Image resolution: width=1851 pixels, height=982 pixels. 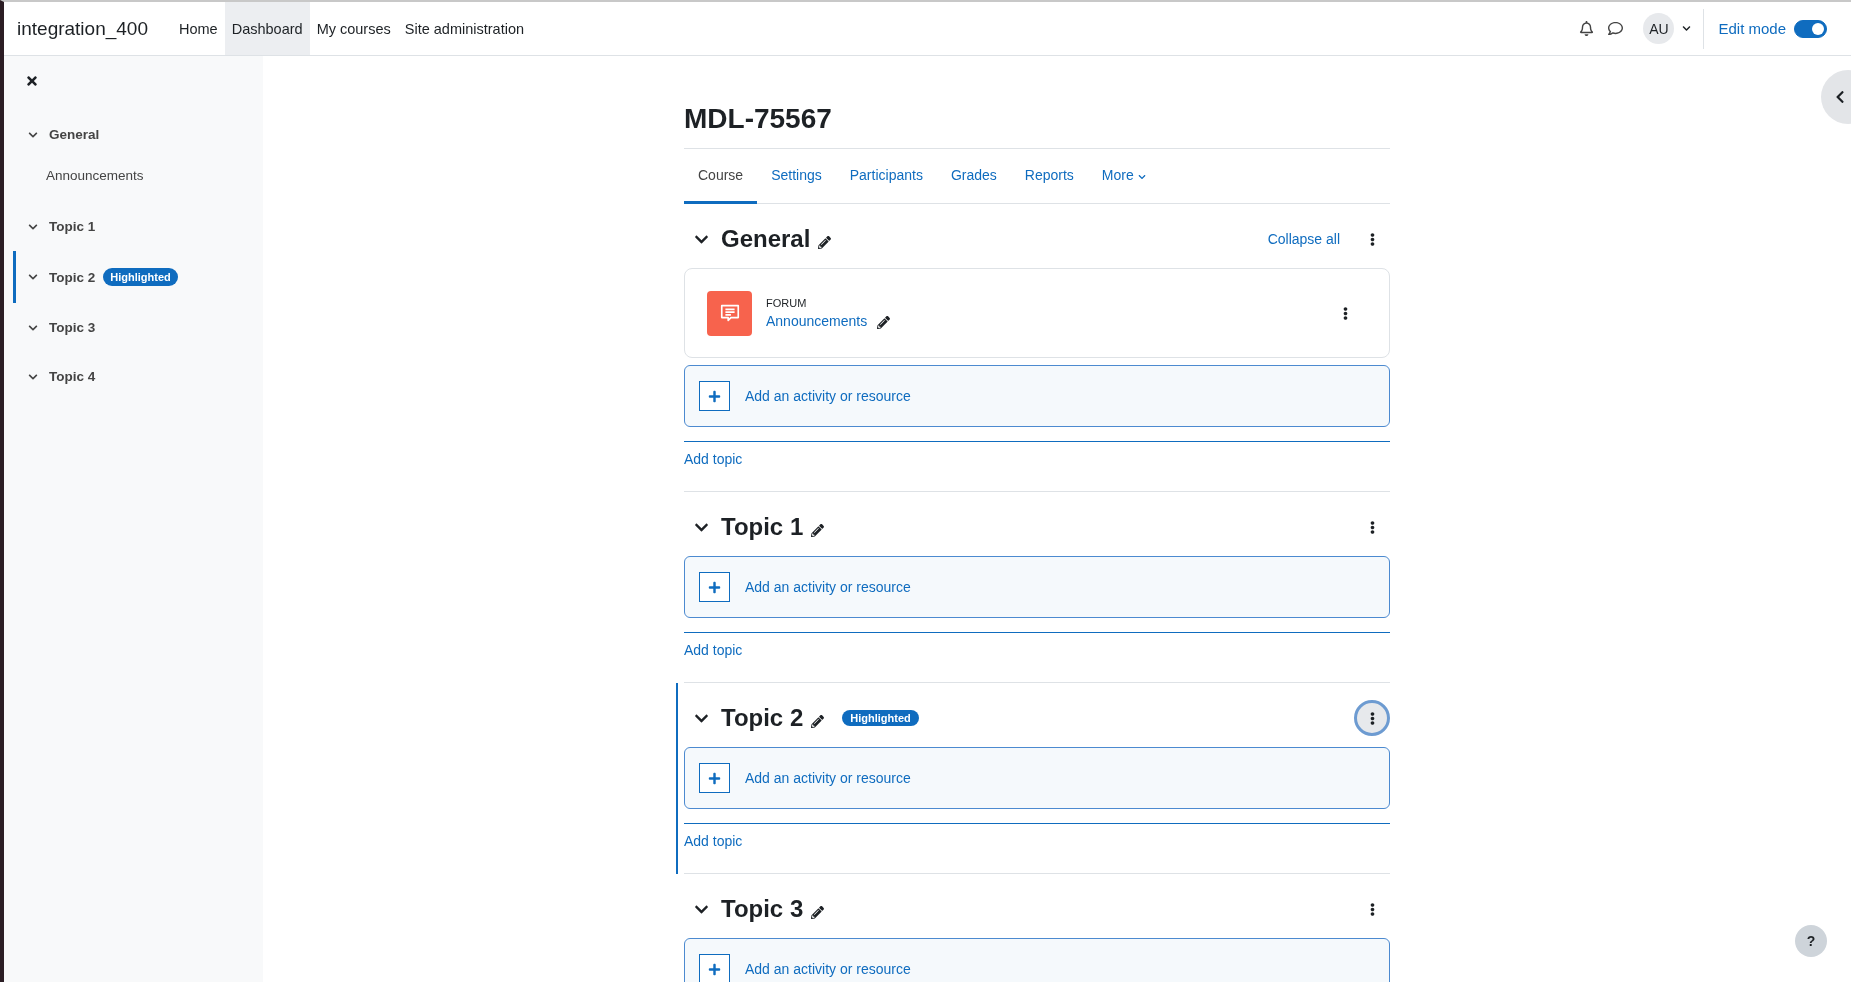 I want to click on edit-mode-switch, so click(x=1810, y=28).